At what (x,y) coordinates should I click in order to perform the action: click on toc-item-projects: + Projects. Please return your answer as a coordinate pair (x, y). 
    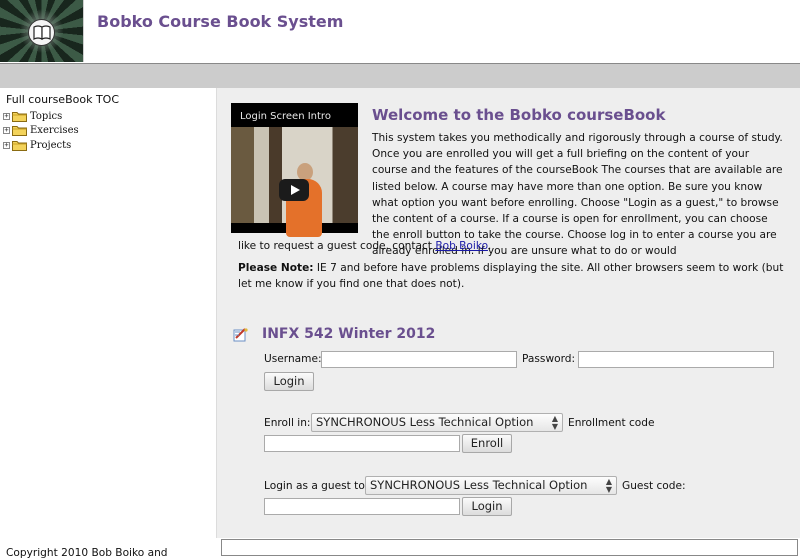
    Looking at the image, I should click on (37, 145).